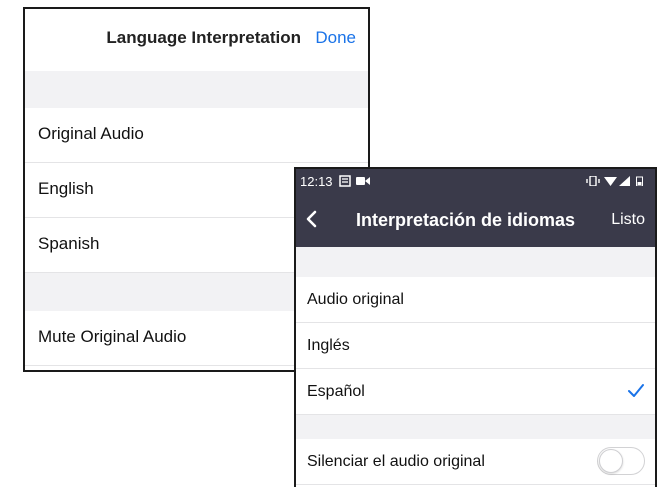 This screenshot has height=487, width=666. What do you see at coordinates (624, 181) in the screenshot?
I see `signal-icon` at bounding box center [624, 181].